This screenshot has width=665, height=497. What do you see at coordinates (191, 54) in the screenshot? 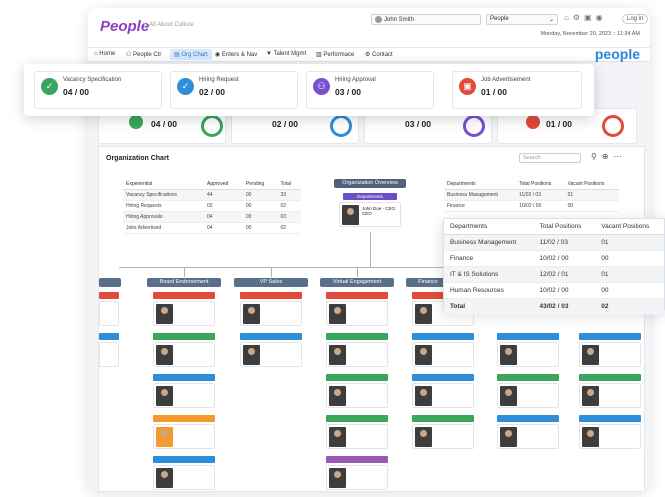
I see `menu-org-chart: ▤ Org Chart` at bounding box center [191, 54].